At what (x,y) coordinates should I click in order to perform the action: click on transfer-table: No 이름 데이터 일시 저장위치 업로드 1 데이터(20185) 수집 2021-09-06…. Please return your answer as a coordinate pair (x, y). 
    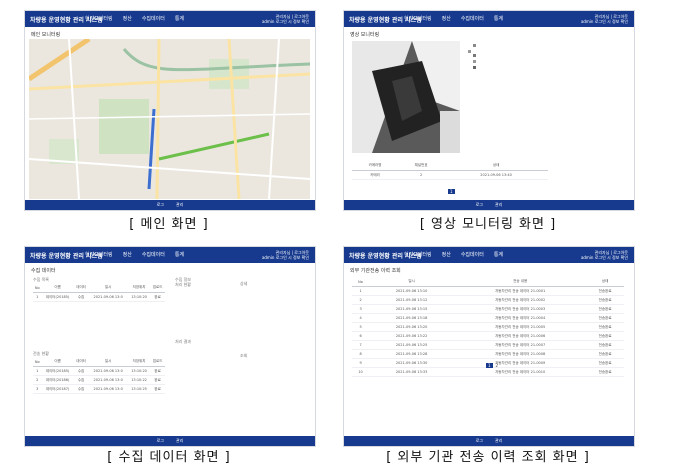
    Looking at the image, I should click on (99, 375).